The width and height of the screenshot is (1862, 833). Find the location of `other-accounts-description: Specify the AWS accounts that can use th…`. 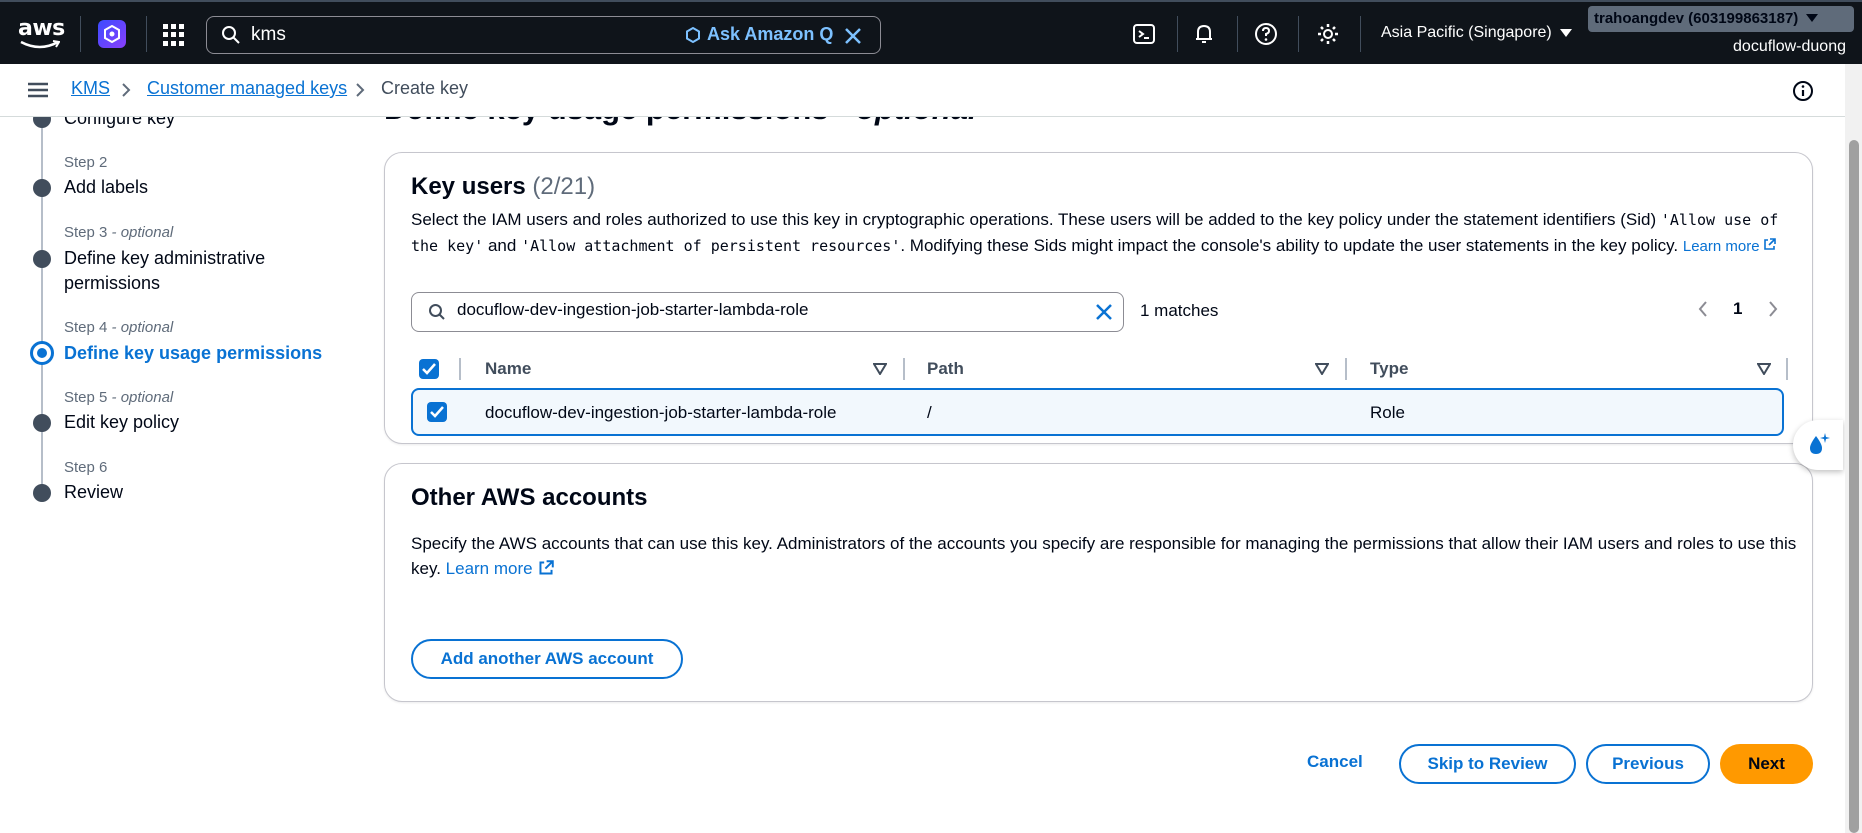

other-accounts-description: Specify the AWS accounts that can use th… is located at coordinates (1104, 556).